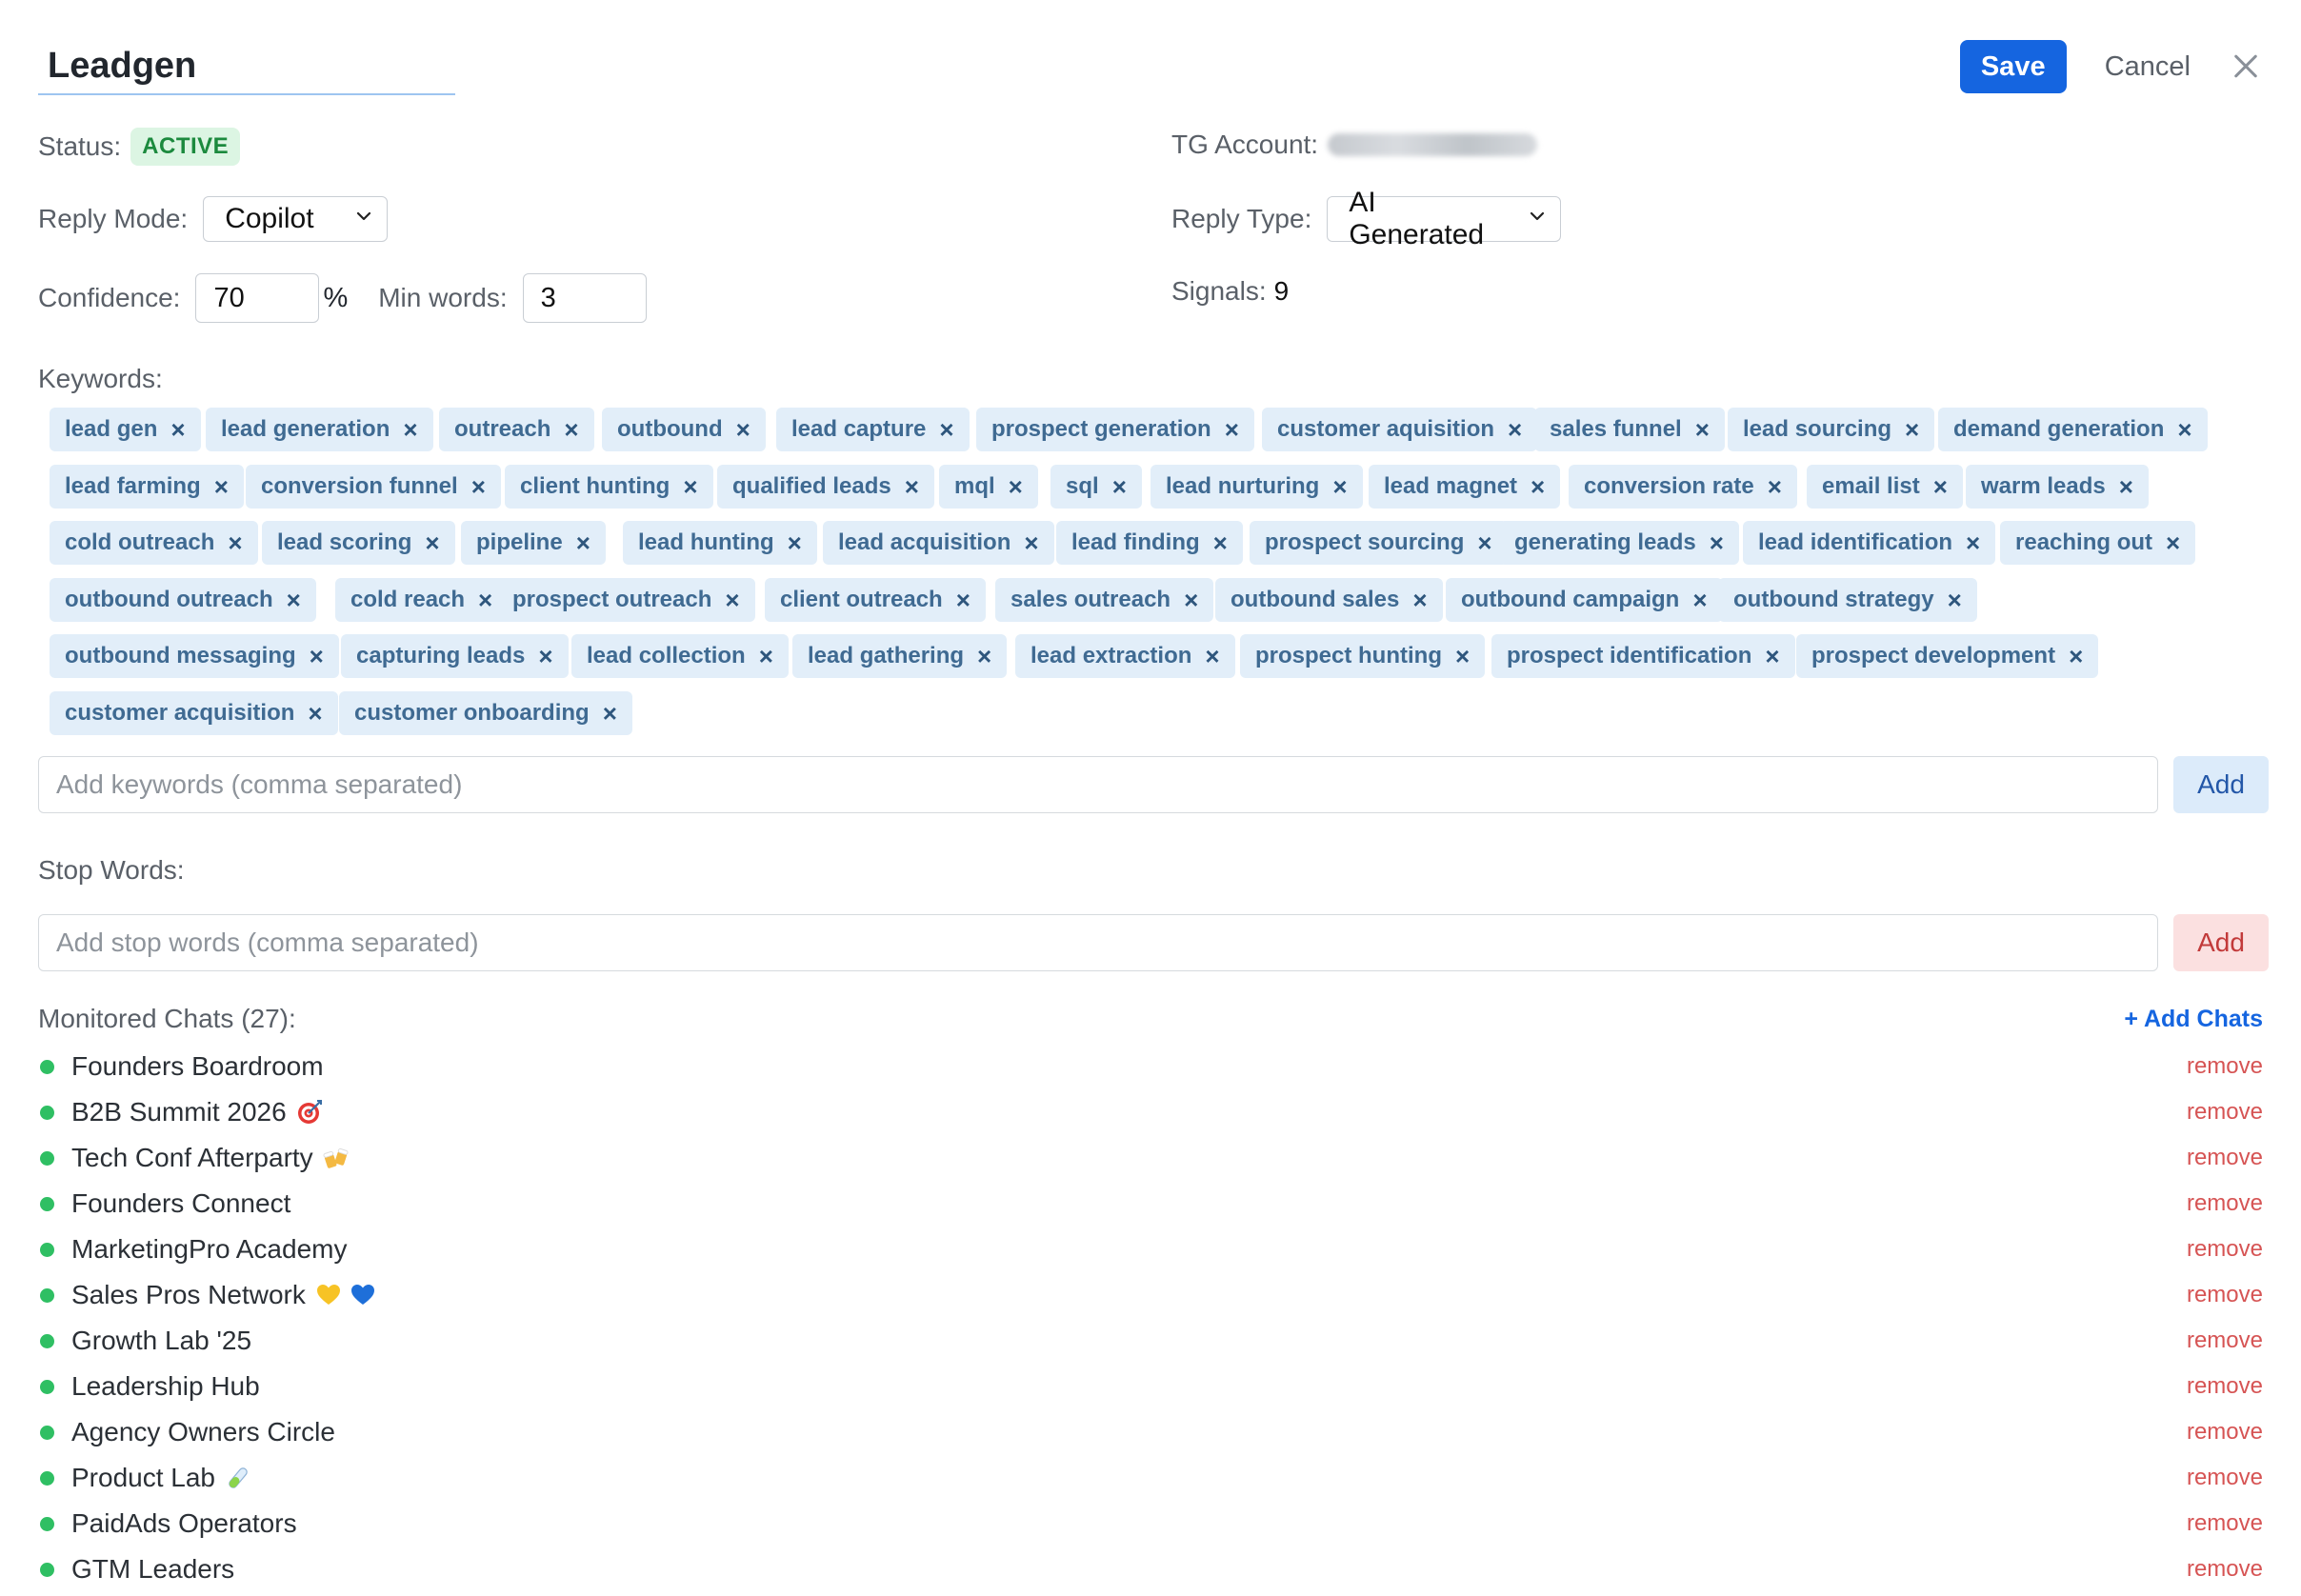 The image size is (2301, 1596). I want to click on min-words-input: 3, so click(584, 298).